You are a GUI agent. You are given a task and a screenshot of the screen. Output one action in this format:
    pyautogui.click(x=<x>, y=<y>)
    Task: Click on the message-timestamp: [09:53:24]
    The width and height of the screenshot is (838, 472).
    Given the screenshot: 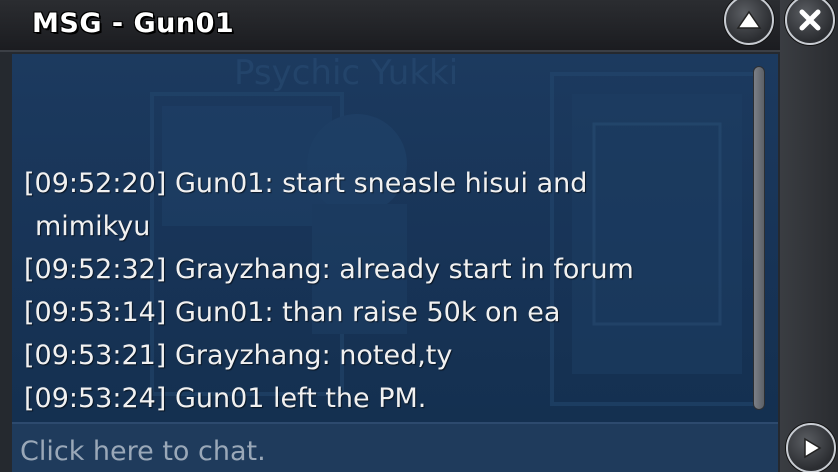 What is the action you would take?
    pyautogui.click(x=95, y=398)
    